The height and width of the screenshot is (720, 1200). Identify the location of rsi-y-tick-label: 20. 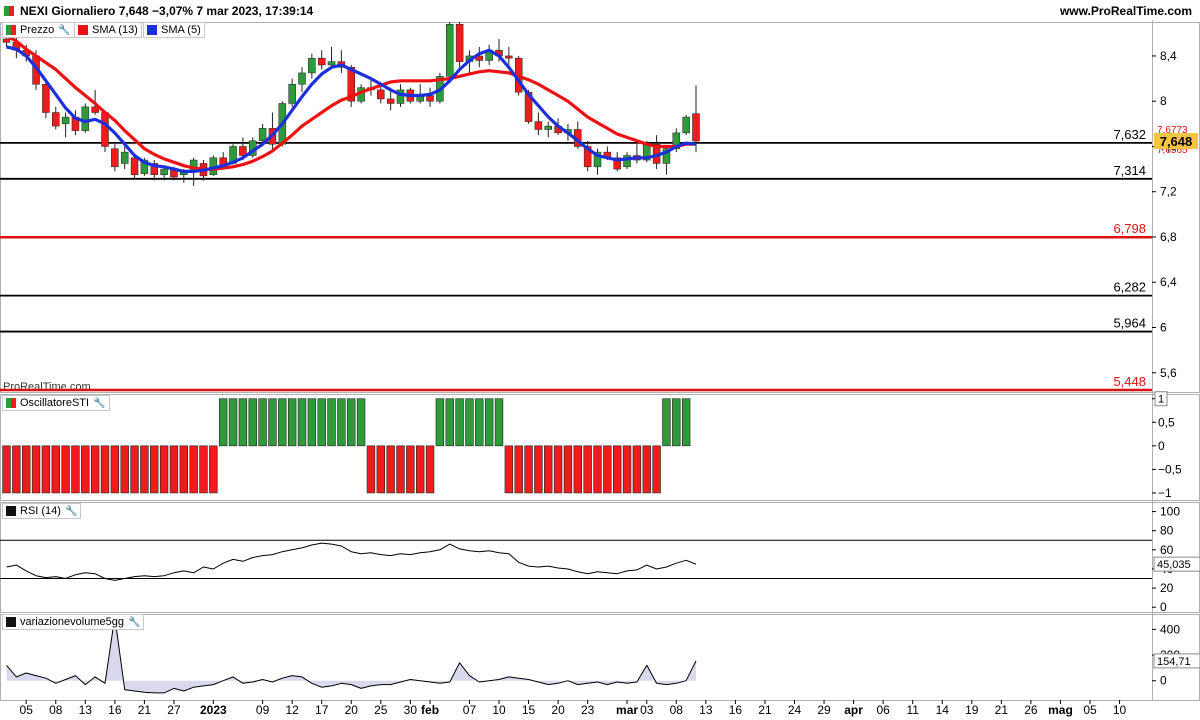
(1167, 588).